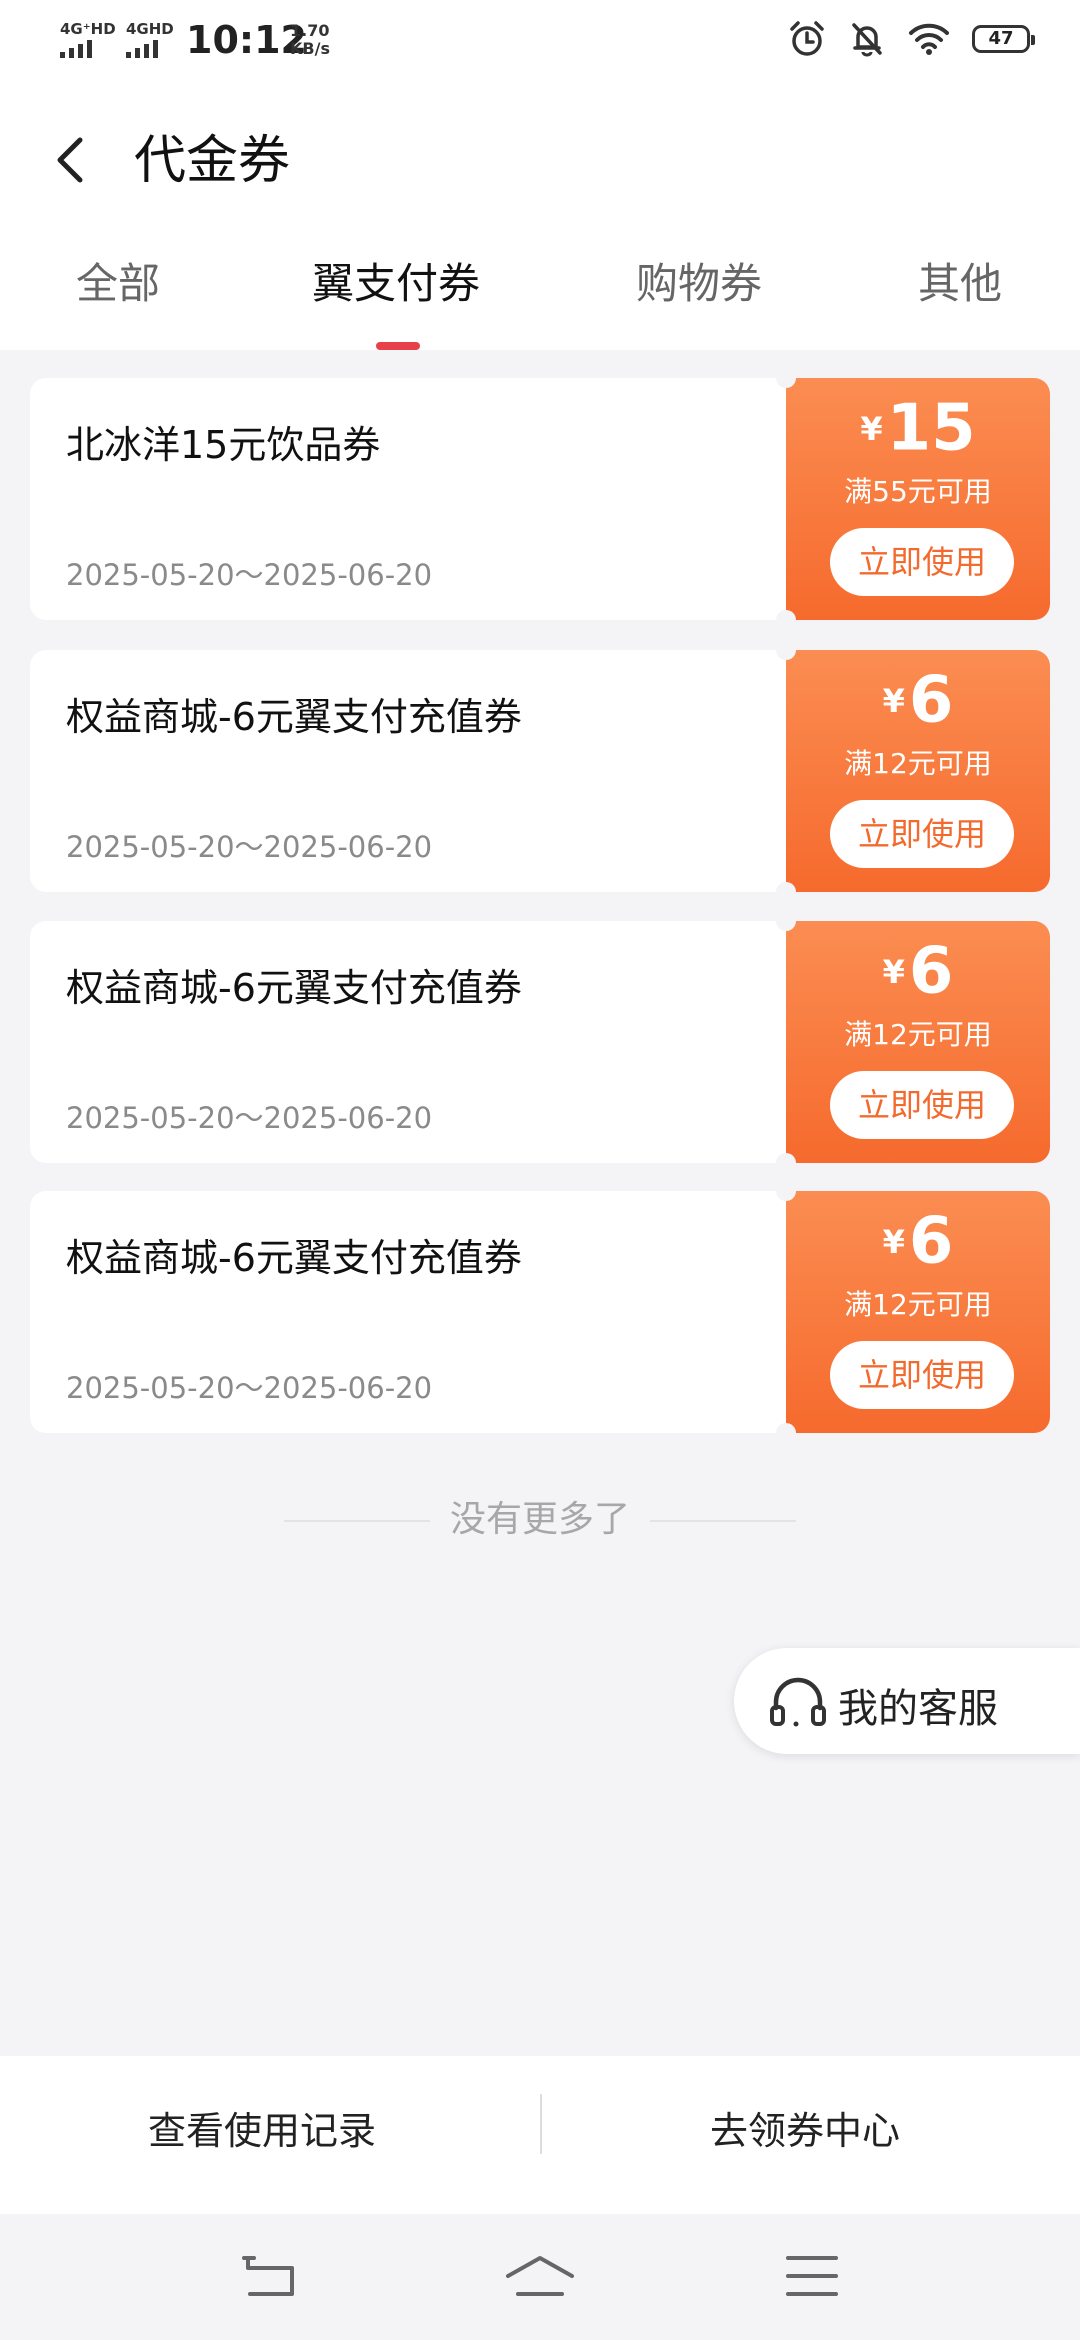 This screenshot has height=2340, width=1080. I want to click on signal-label-2: 4GHD, so click(150, 29).